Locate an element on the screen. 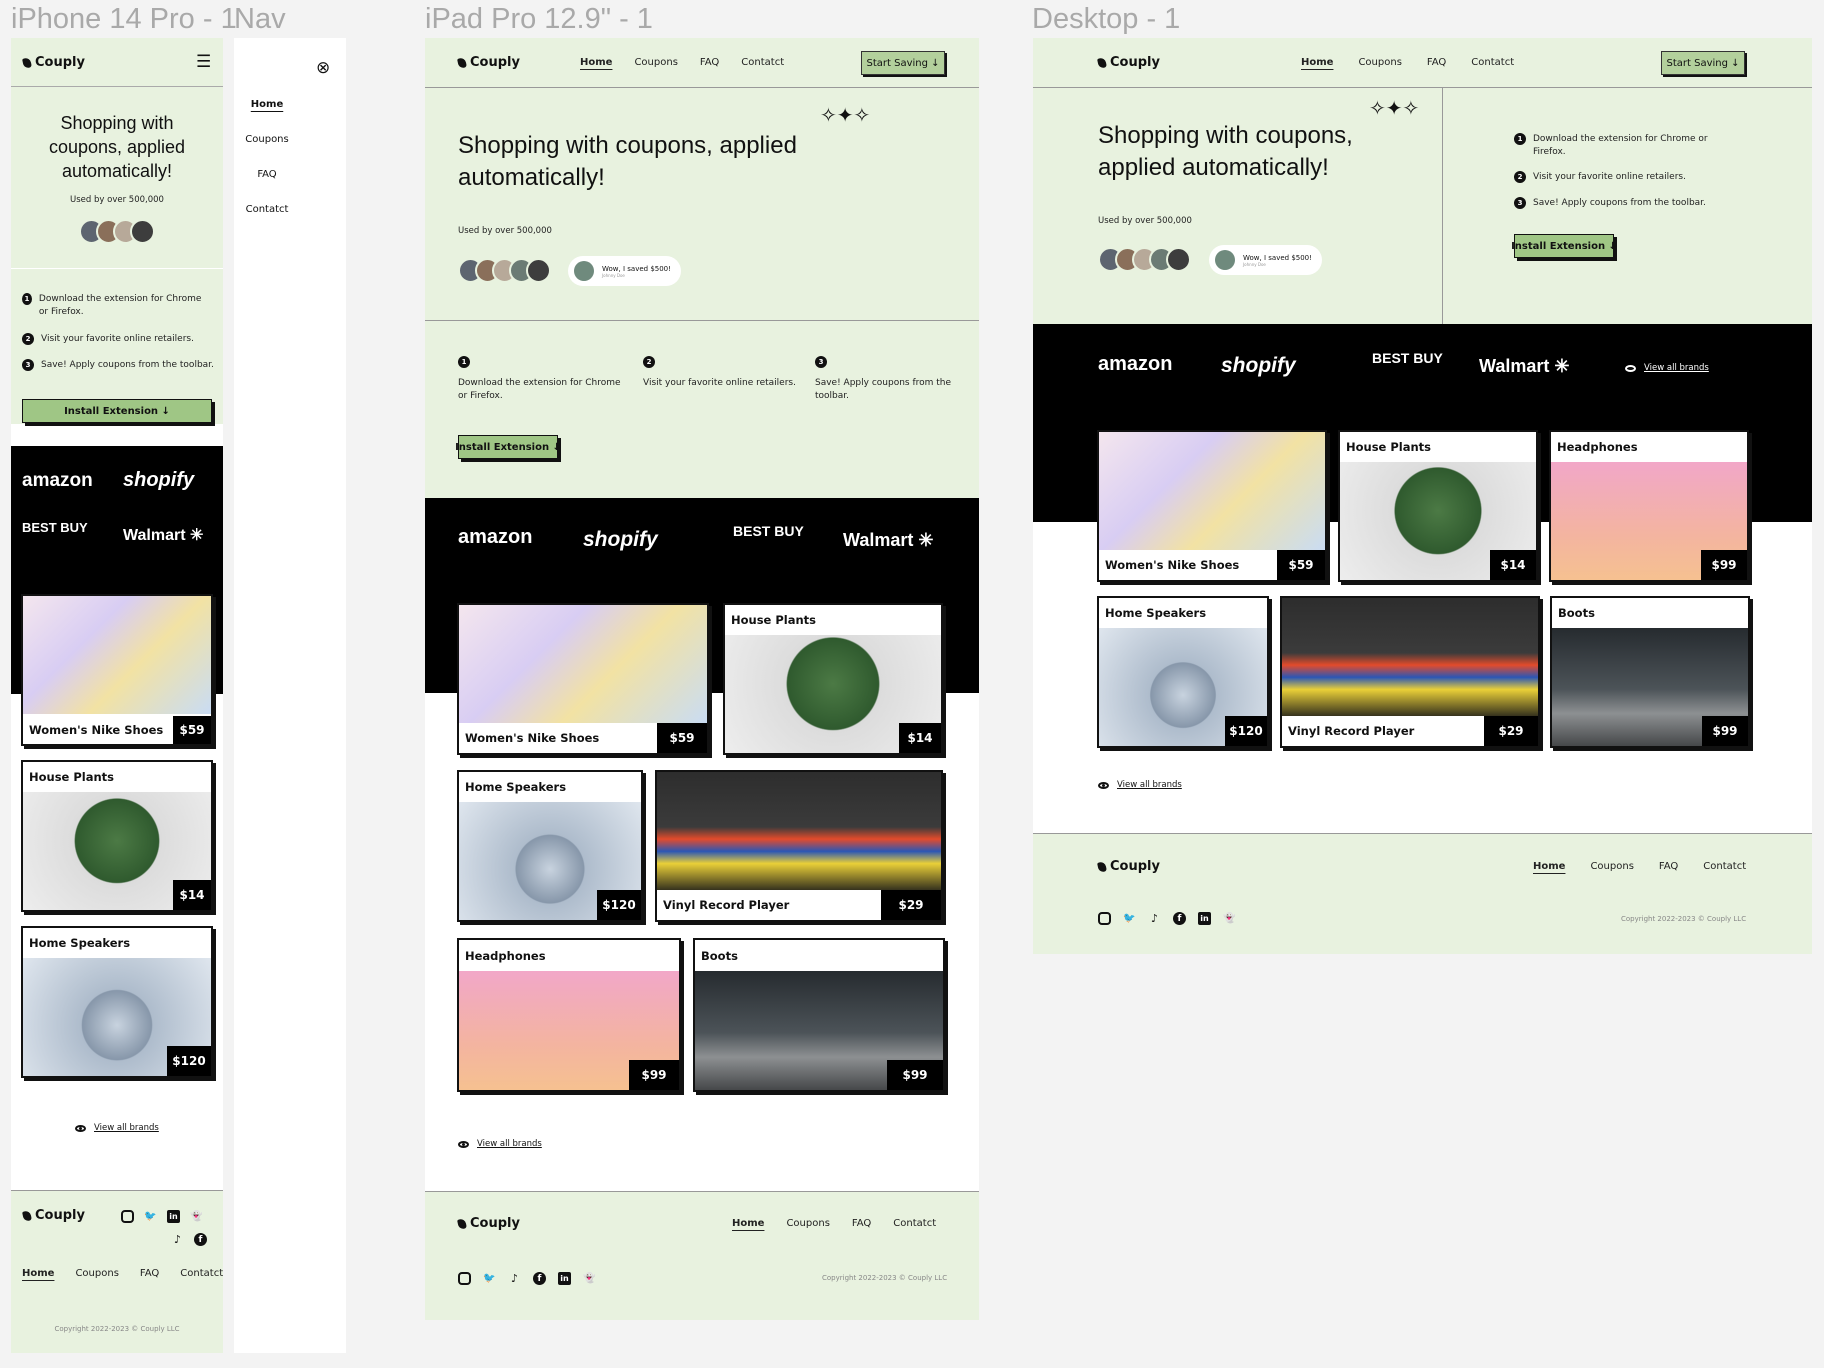  copyright: Copyright 2022-2023 © Couply LLC is located at coordinates (885, 1278).